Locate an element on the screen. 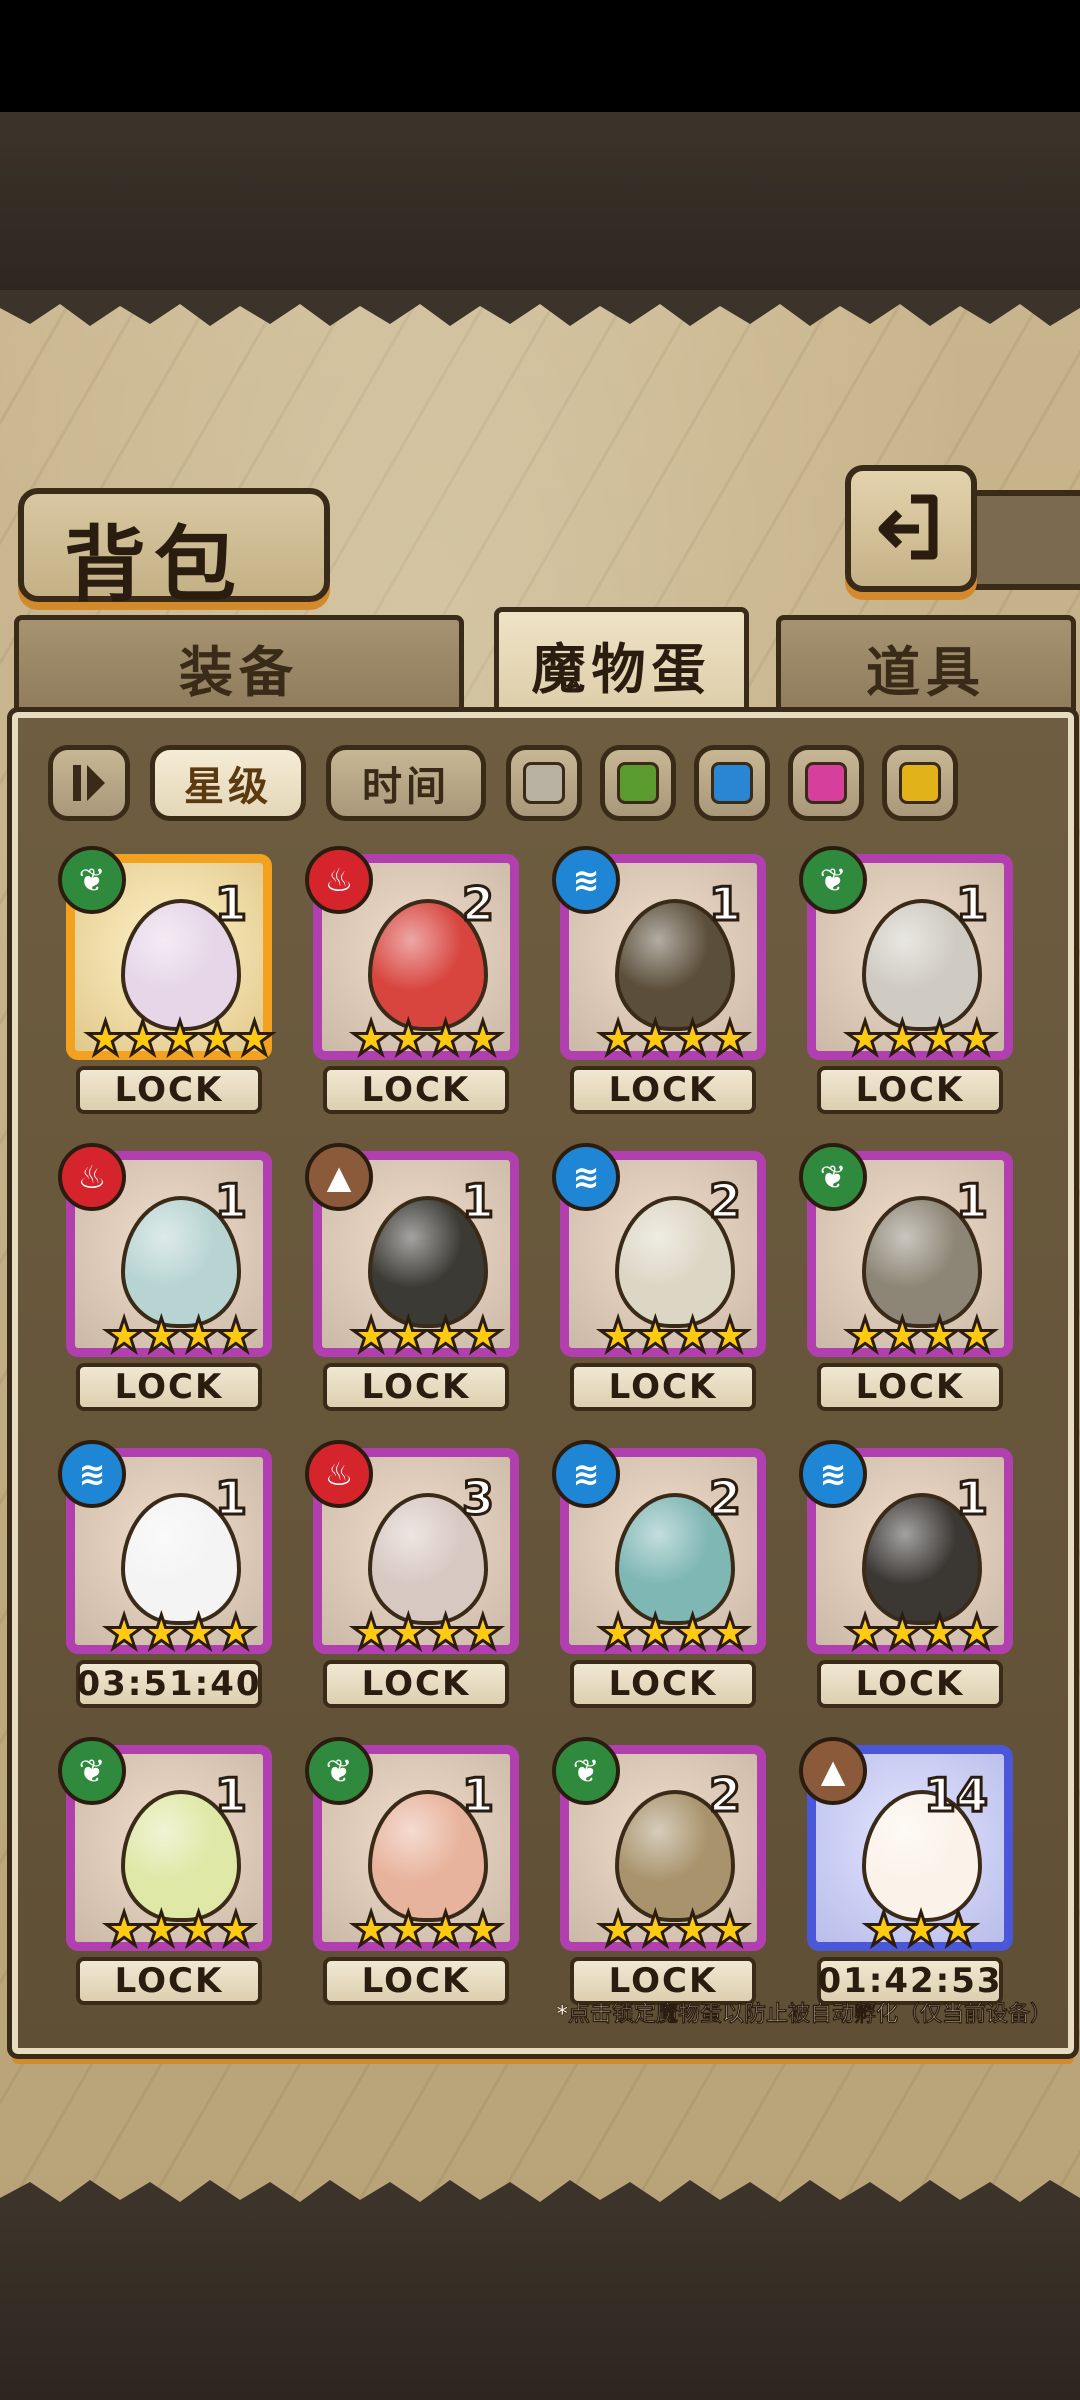 The height and width of the screenshot is (2400, 1080). egg-card: 14 ★★★ ▲ 01:42:53 is located at coordinates (906, 1873).